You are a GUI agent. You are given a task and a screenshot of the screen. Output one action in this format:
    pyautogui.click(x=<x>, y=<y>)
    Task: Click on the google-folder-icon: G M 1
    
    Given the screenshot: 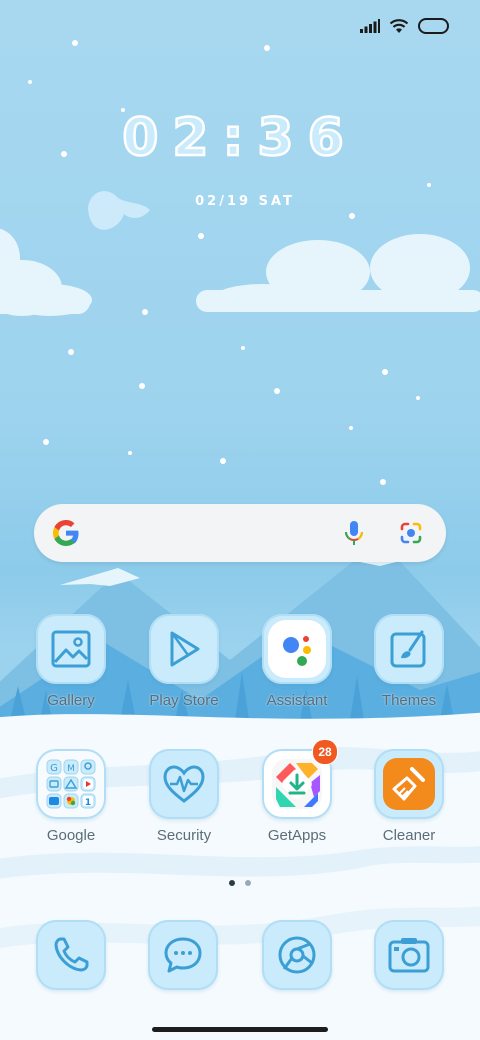 What is the action you would take?
    pyautogui.click(x=71, y=784)
    